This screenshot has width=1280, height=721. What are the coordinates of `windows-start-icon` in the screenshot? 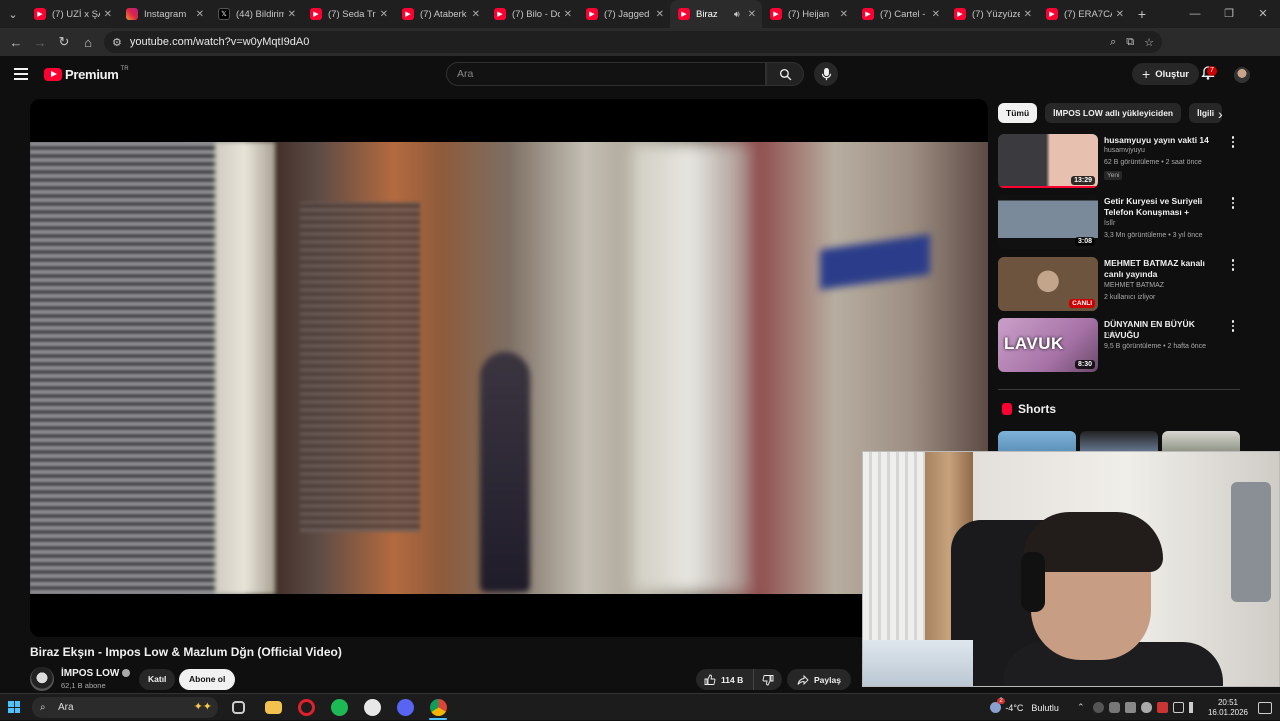 It's located at (14, 707).